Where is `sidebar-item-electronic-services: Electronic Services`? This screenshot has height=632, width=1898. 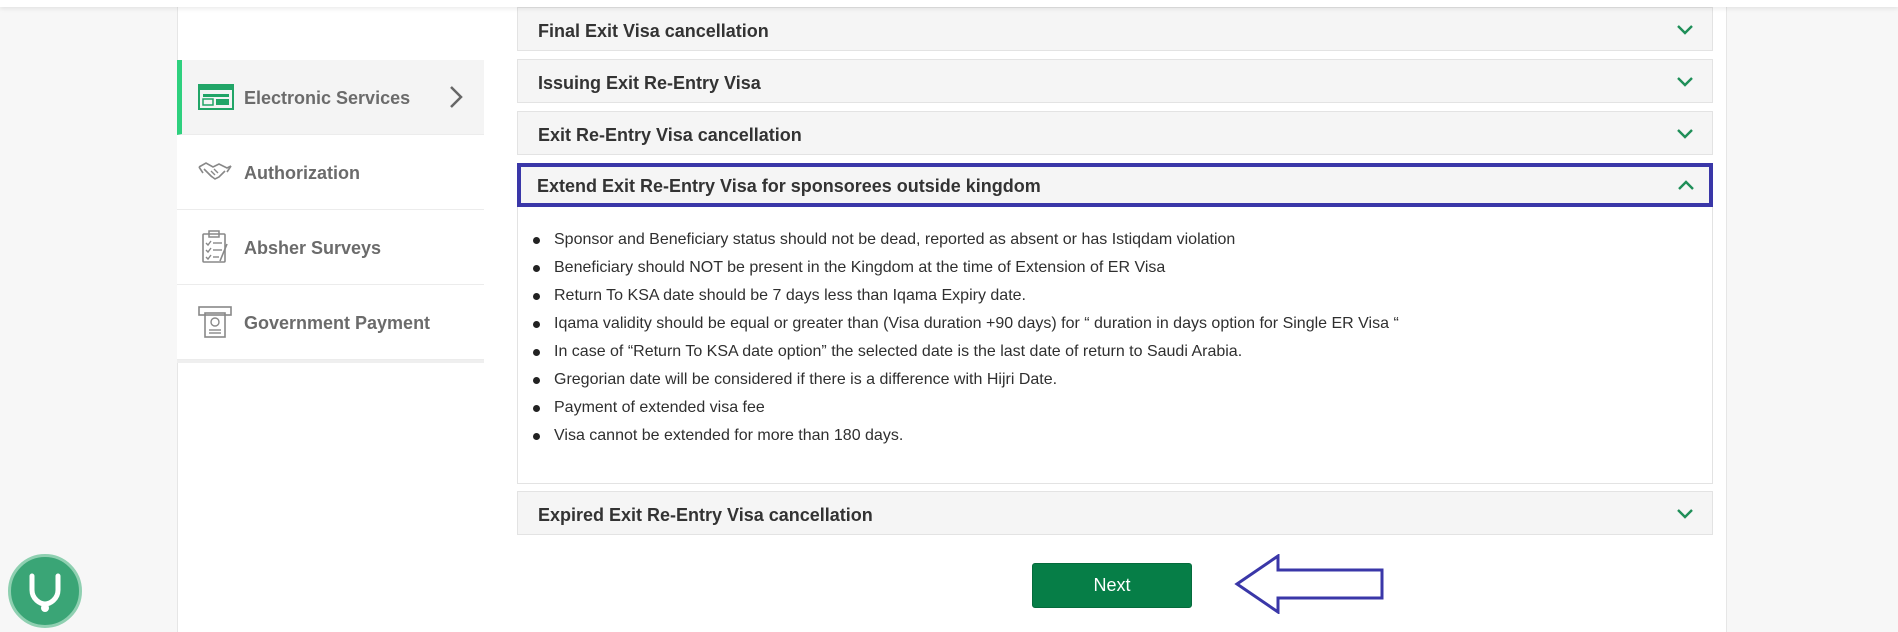 sidebar-item-electronic-services: Electronic Services is located at coordinates (330, 97).